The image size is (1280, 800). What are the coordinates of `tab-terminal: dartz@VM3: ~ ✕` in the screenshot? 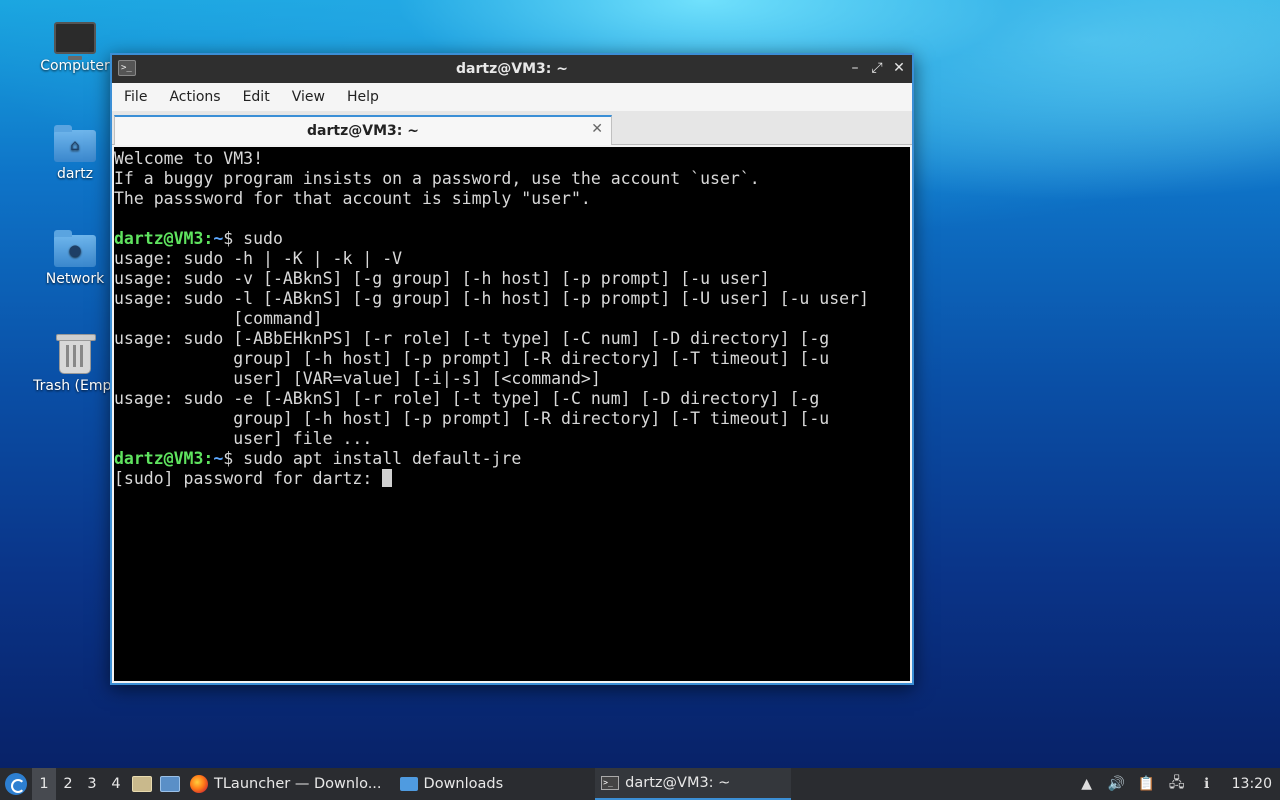 It's located at (363, 130).